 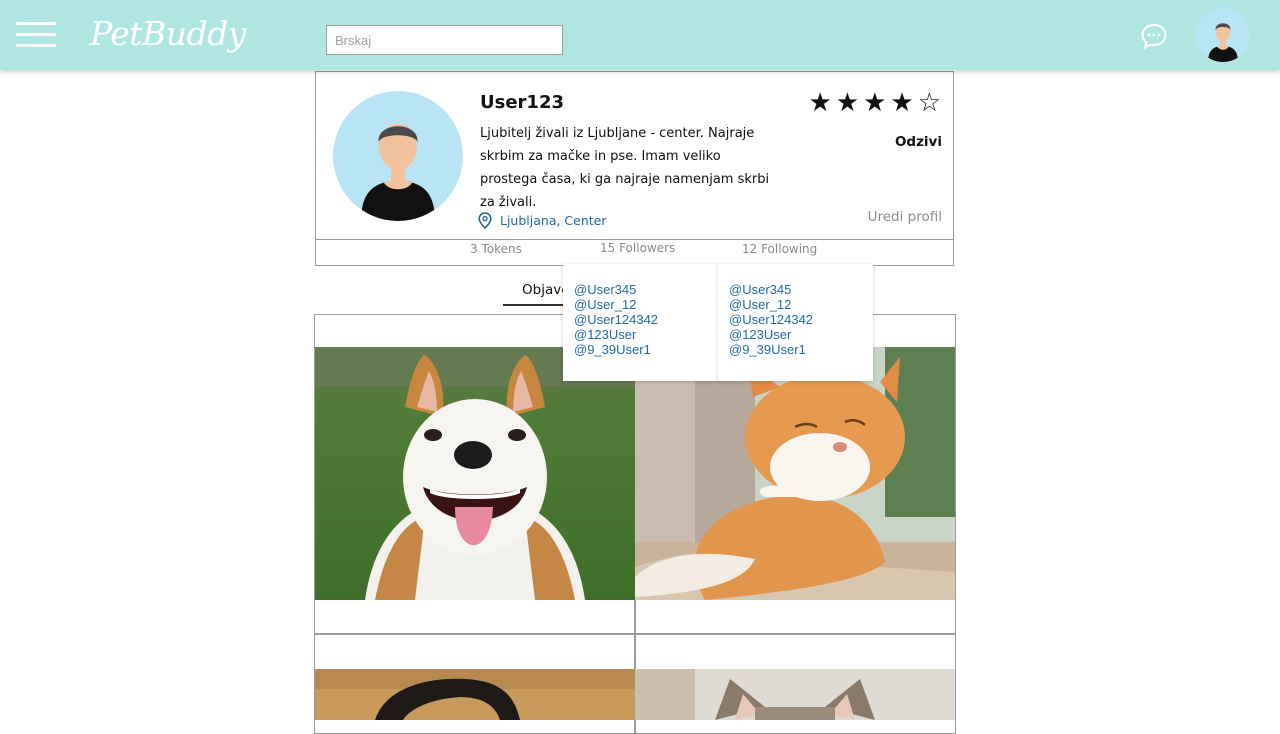 What do you see at coordinates (918, 142) in the screenshot?
I see `reviews-link: Odzivi` at bounding box center [918, 142].